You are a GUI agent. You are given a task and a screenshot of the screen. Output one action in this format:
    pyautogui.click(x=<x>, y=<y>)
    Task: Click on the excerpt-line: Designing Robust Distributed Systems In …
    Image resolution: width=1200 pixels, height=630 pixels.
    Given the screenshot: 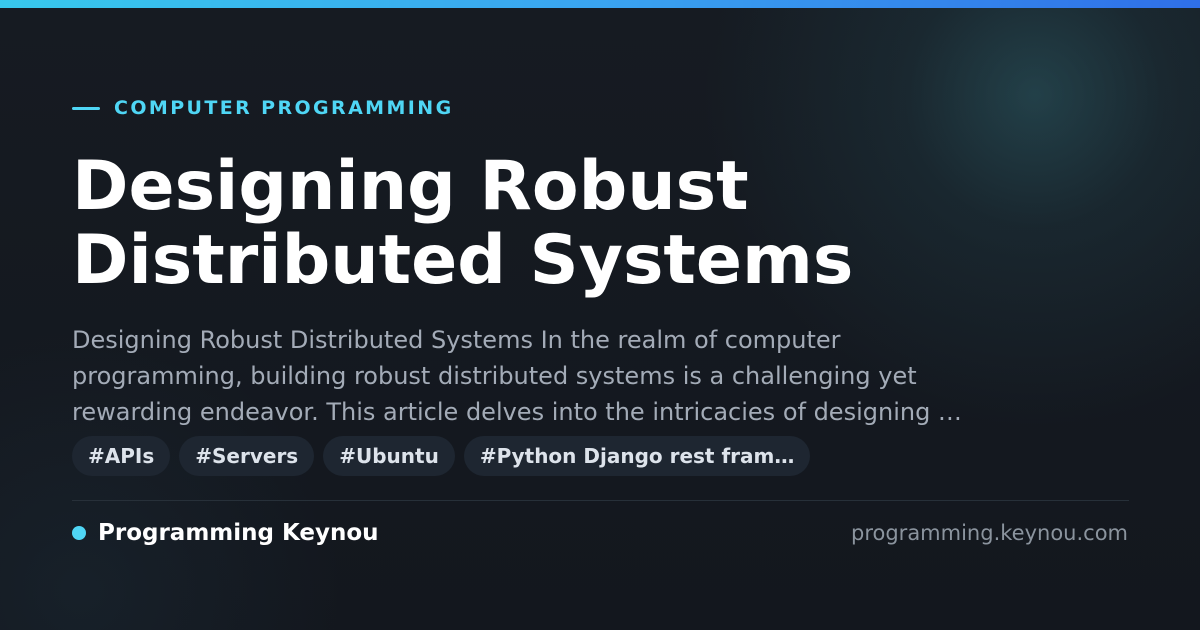 What is the action you would take?
    pyautogui.click(x=456, y=340)
    